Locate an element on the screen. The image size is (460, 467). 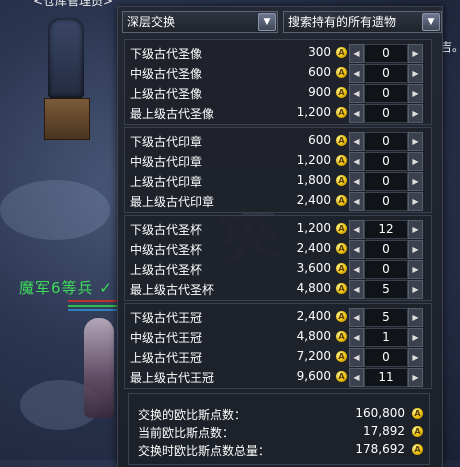
quantity-field: 1 is located at coordinates (386, 337).